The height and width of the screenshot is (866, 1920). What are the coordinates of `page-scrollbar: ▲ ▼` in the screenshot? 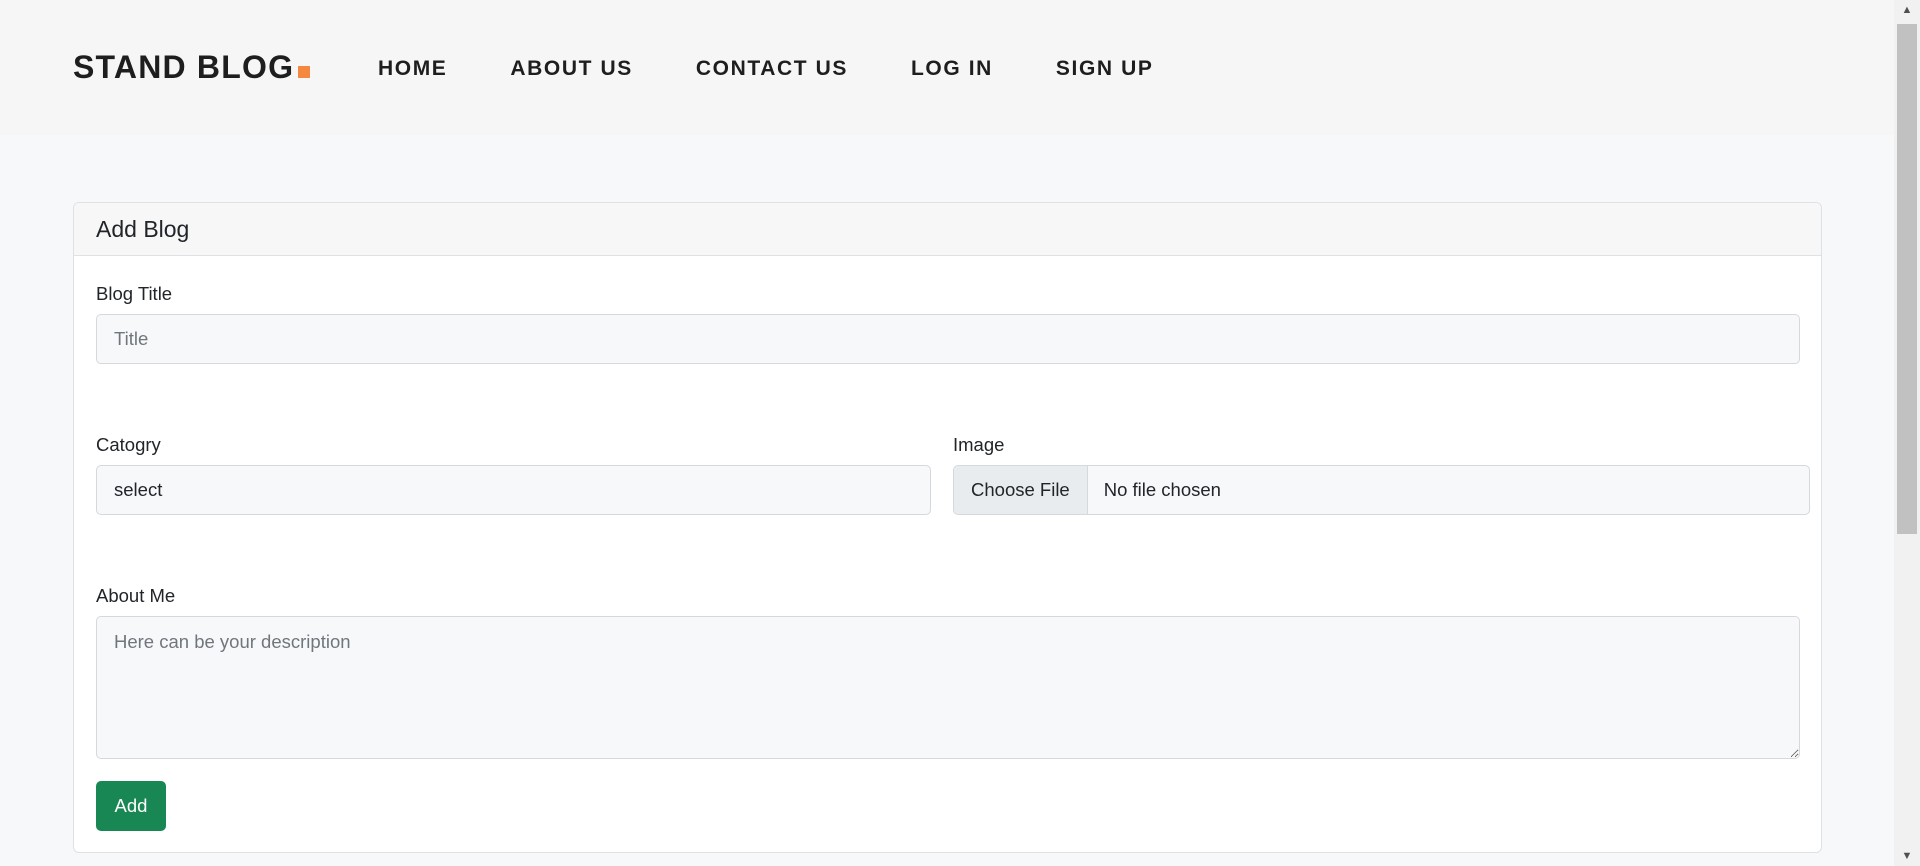 It's located at (1907, 433).